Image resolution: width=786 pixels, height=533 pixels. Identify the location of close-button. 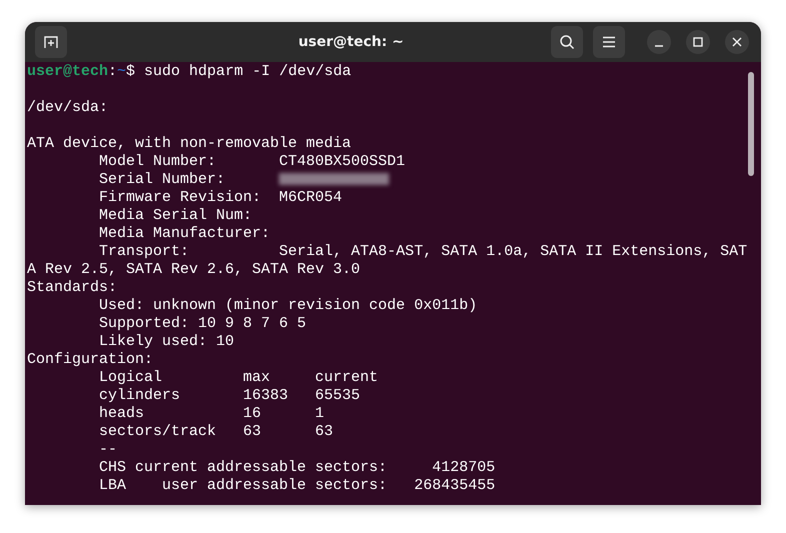
(737, 42).